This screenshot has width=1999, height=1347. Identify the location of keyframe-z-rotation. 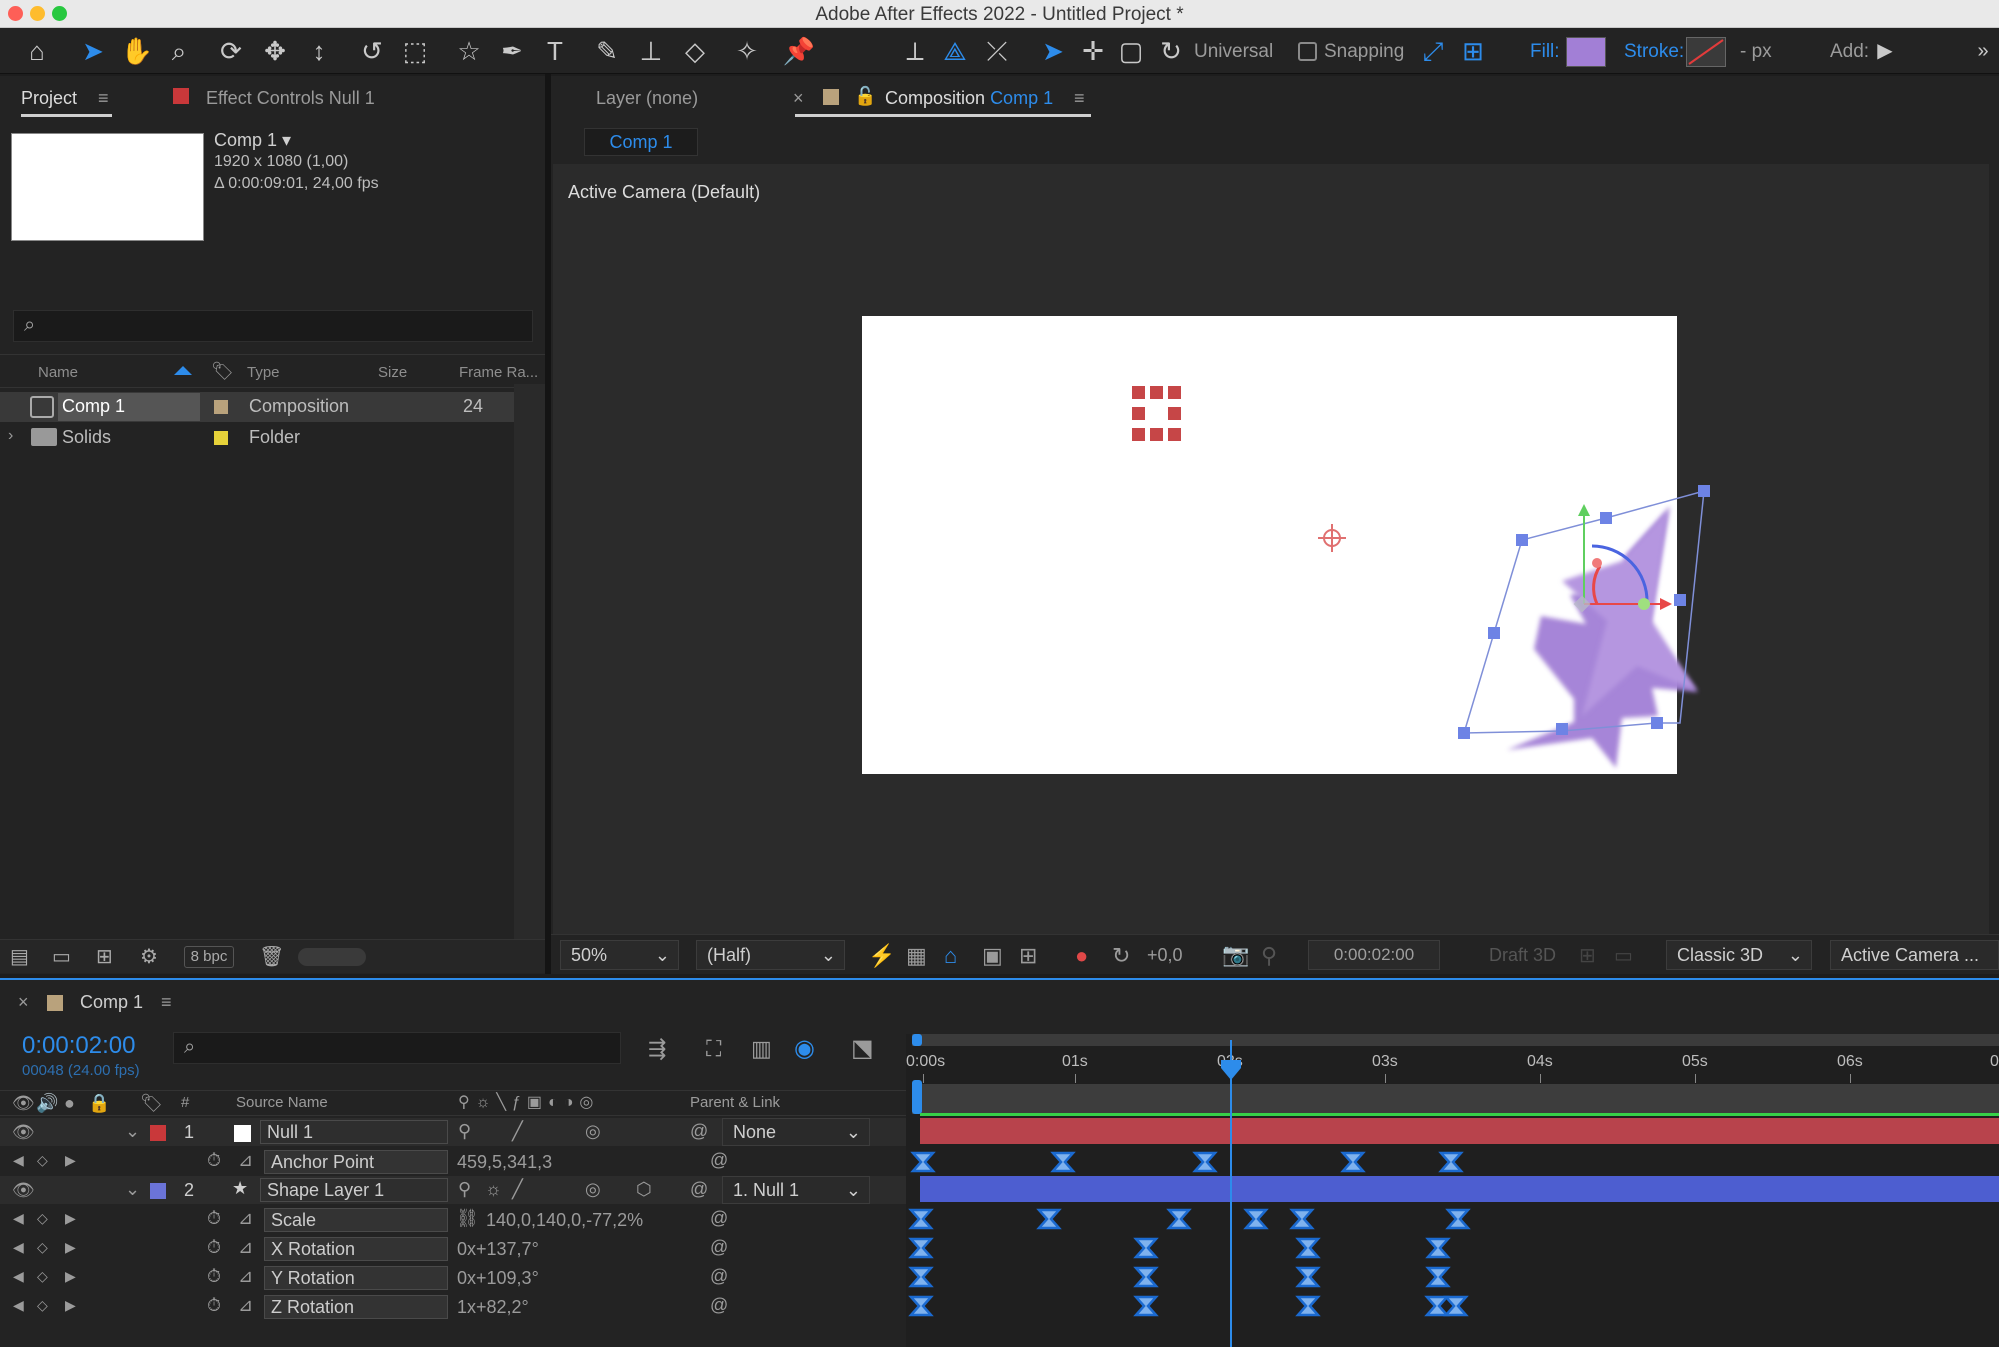
(1188, 1306).